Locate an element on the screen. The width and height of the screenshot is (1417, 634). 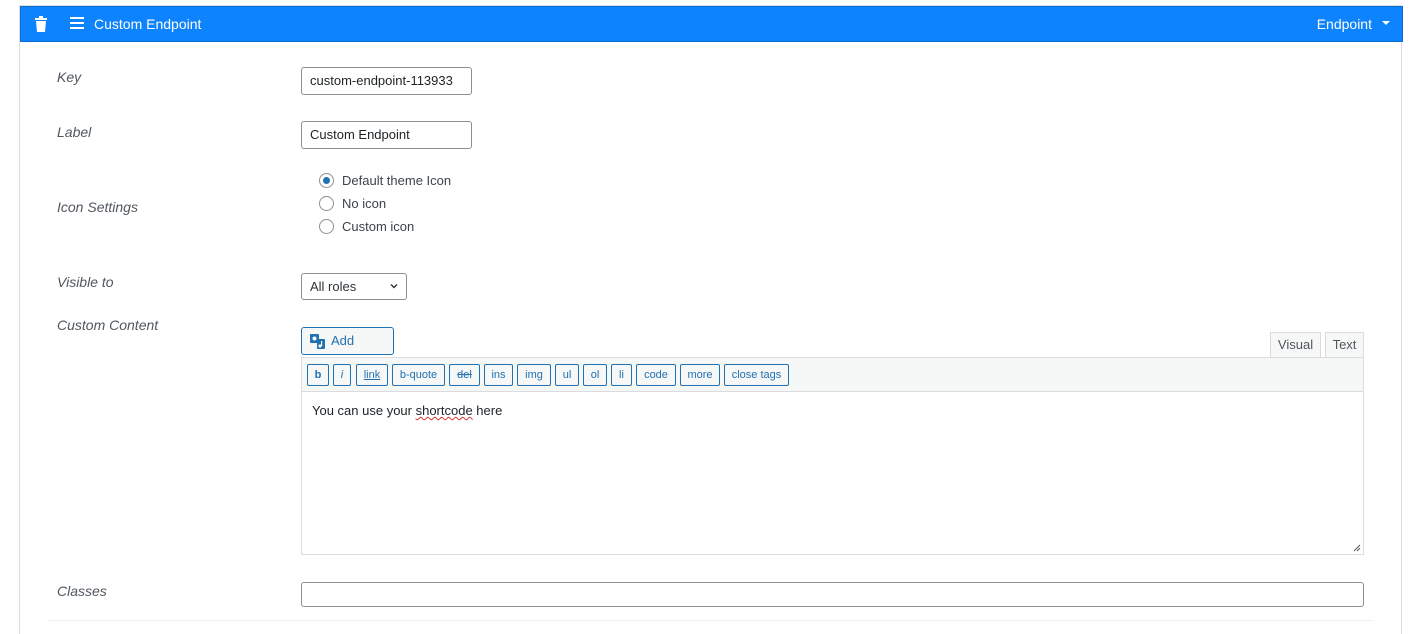
radio-default-theme-icon: Default theme Icon is located at coordinates (385, 180).